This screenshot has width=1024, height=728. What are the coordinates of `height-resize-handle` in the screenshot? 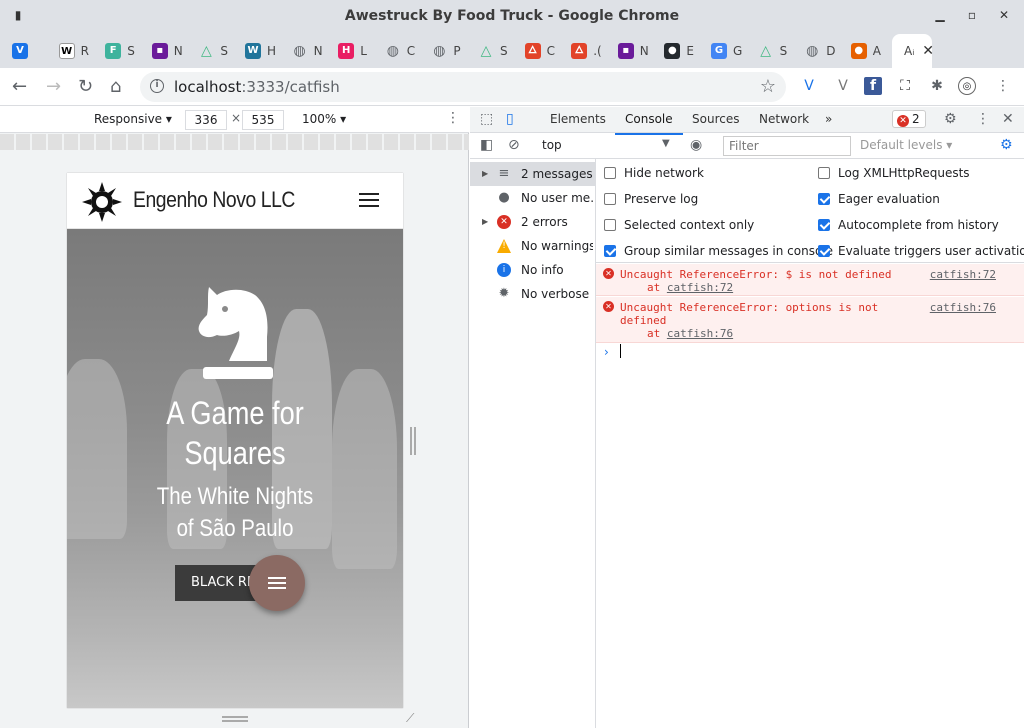 It's located at (235, 719).